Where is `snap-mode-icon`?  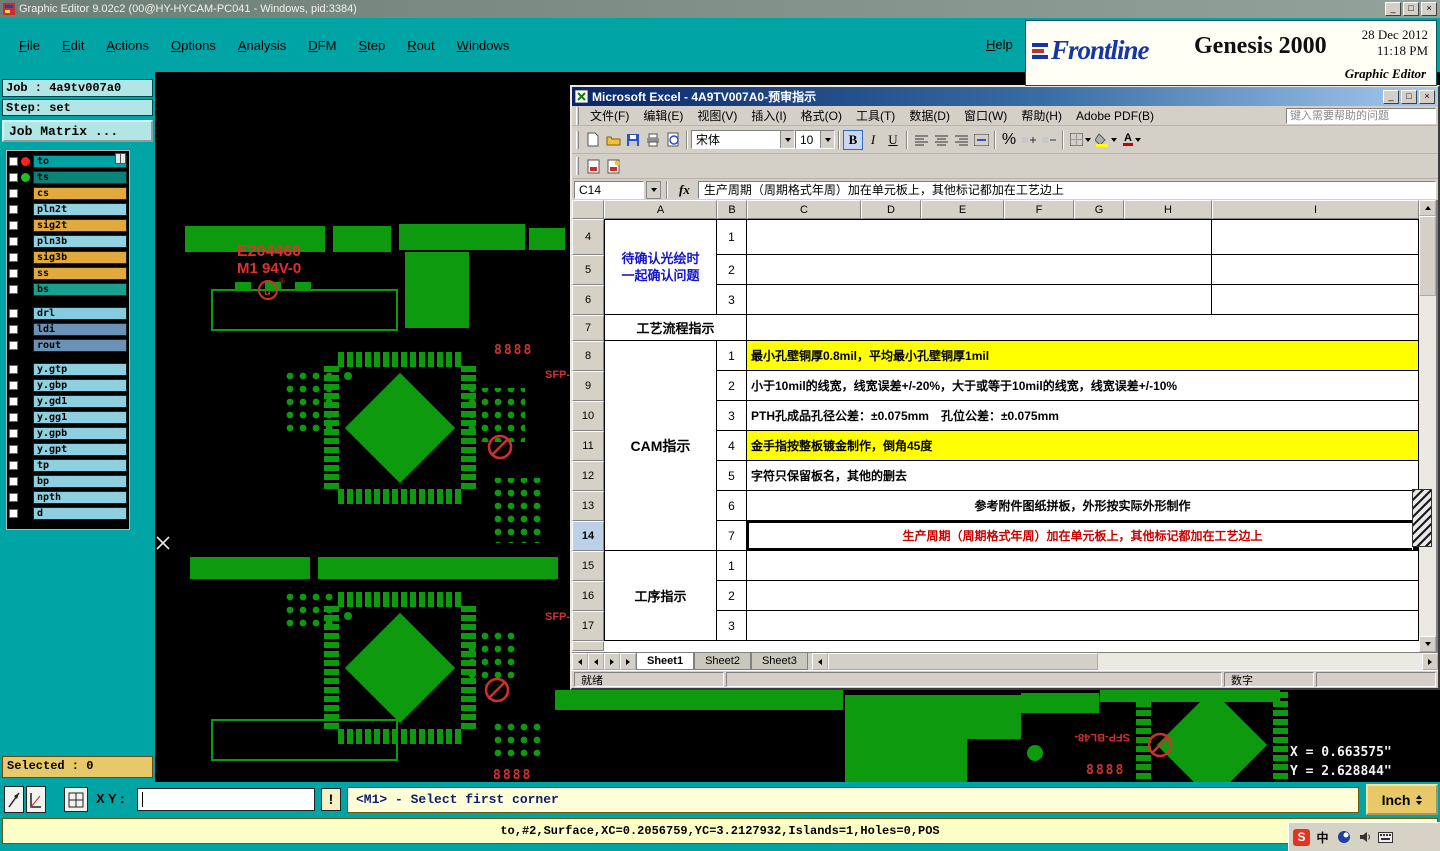
snap-mode-icon is located at coordinates (14, 799).